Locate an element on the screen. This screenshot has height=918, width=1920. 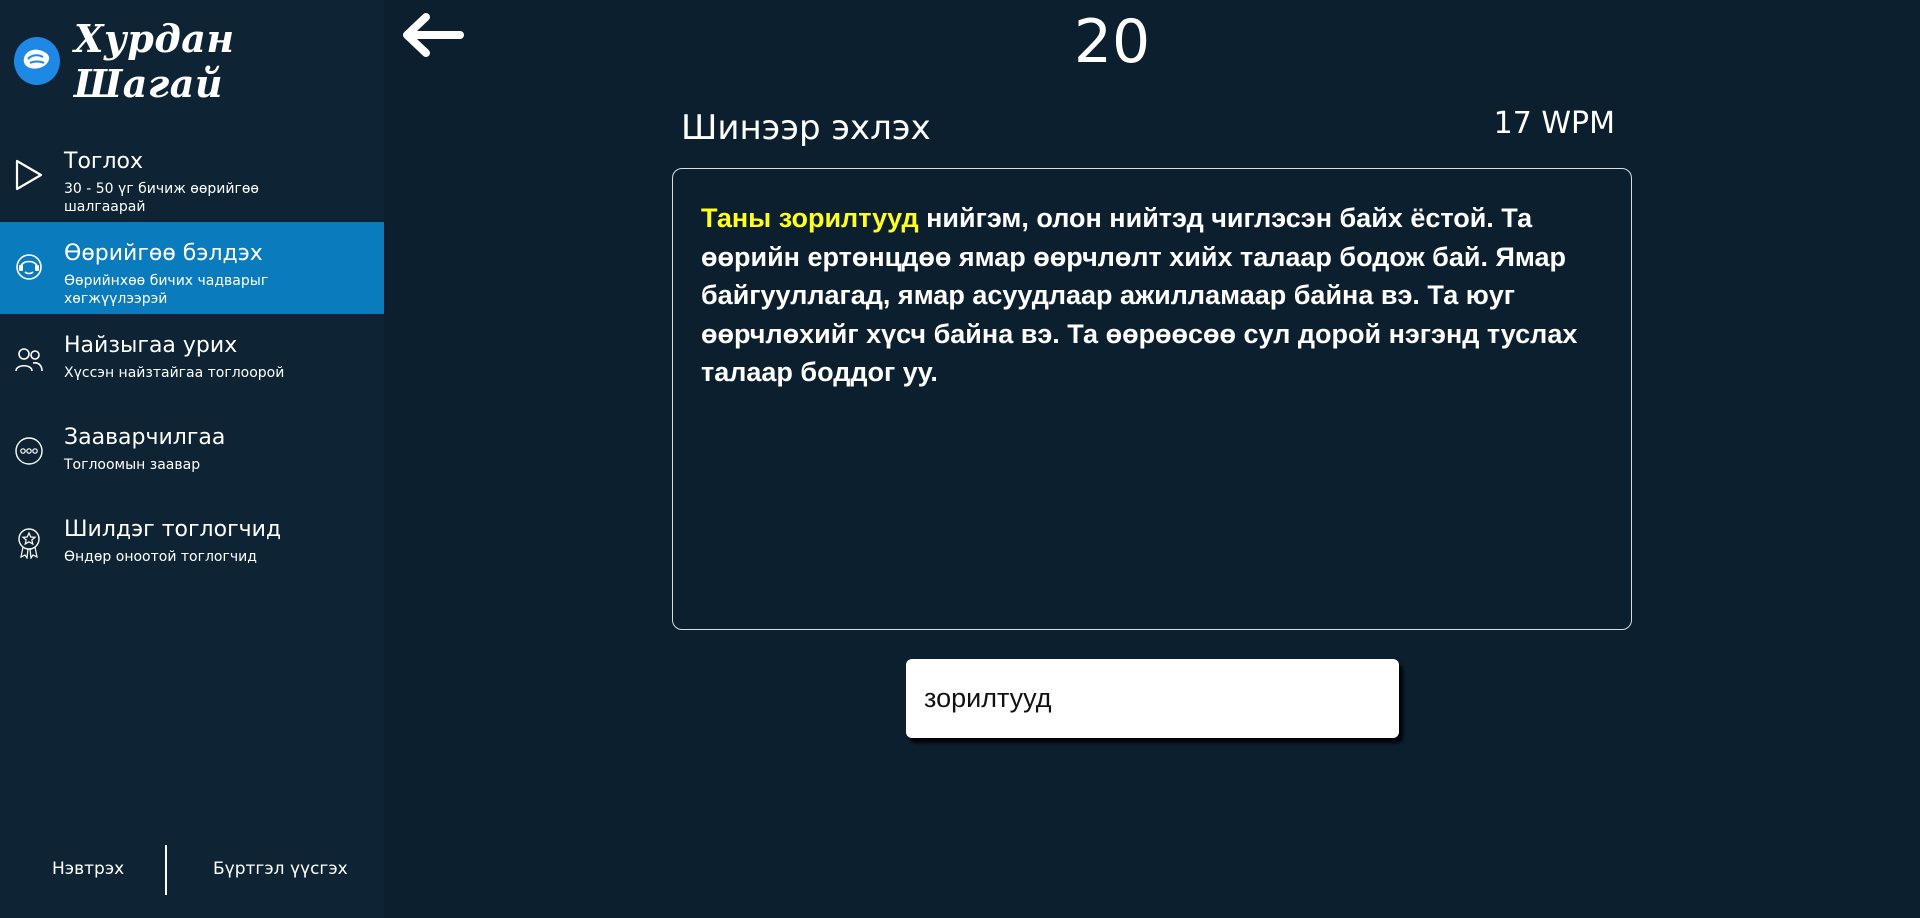
sidebar-item-title: Зааварчилгаа is located at coordinates (145, 437).